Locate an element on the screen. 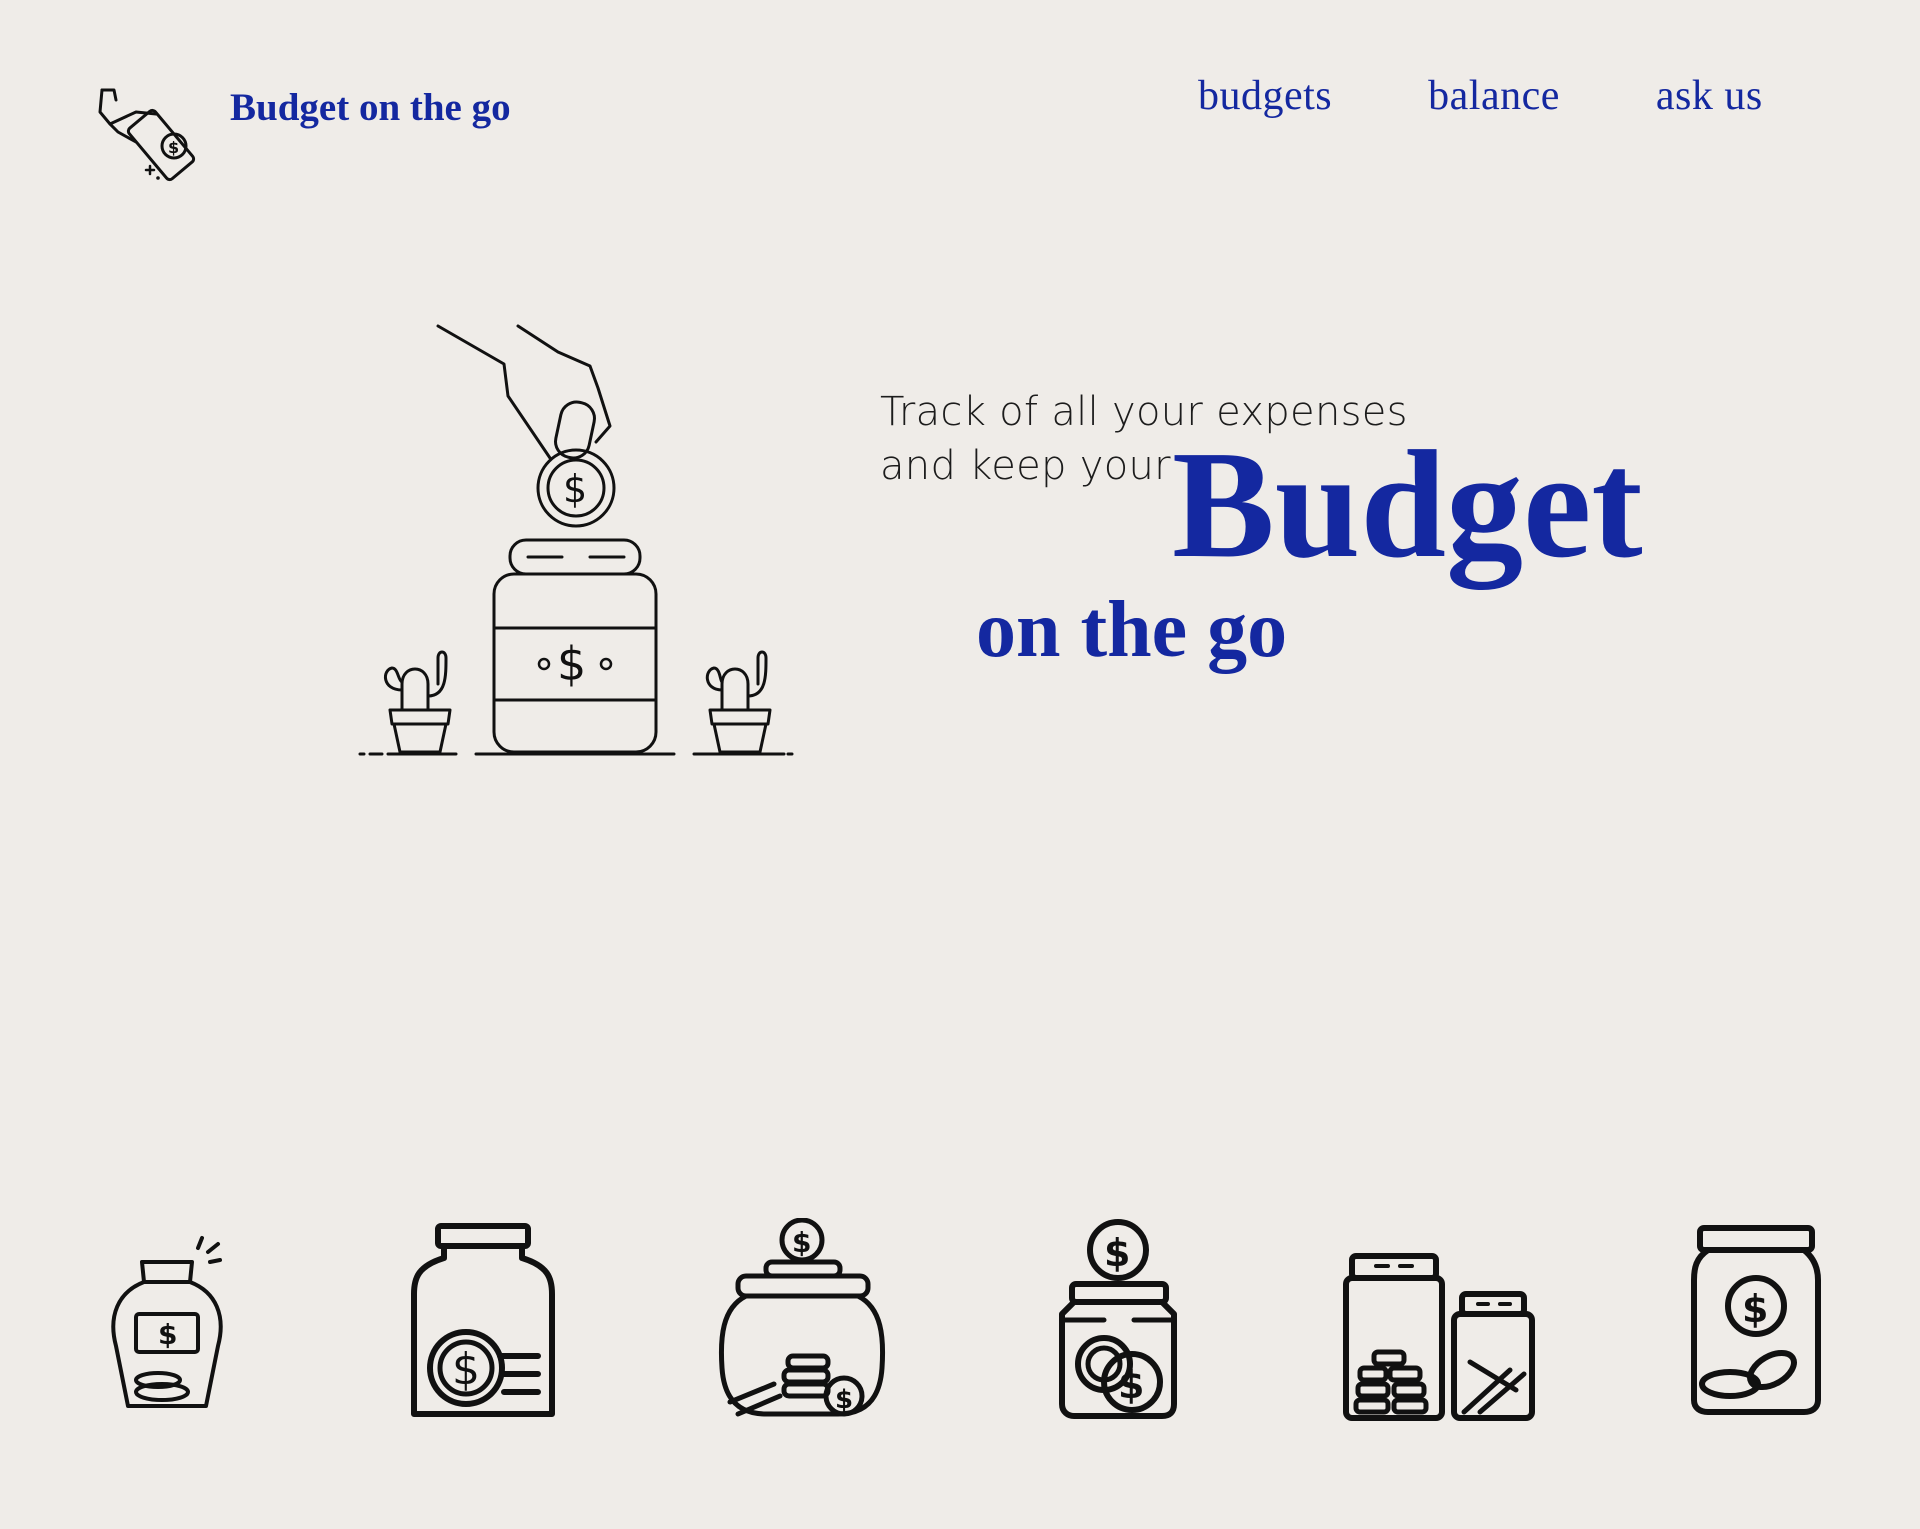 The width and height of the screenshot is (1920, 1529). main-nav: budgets balance ask us is located at coordinates (1480, 96).